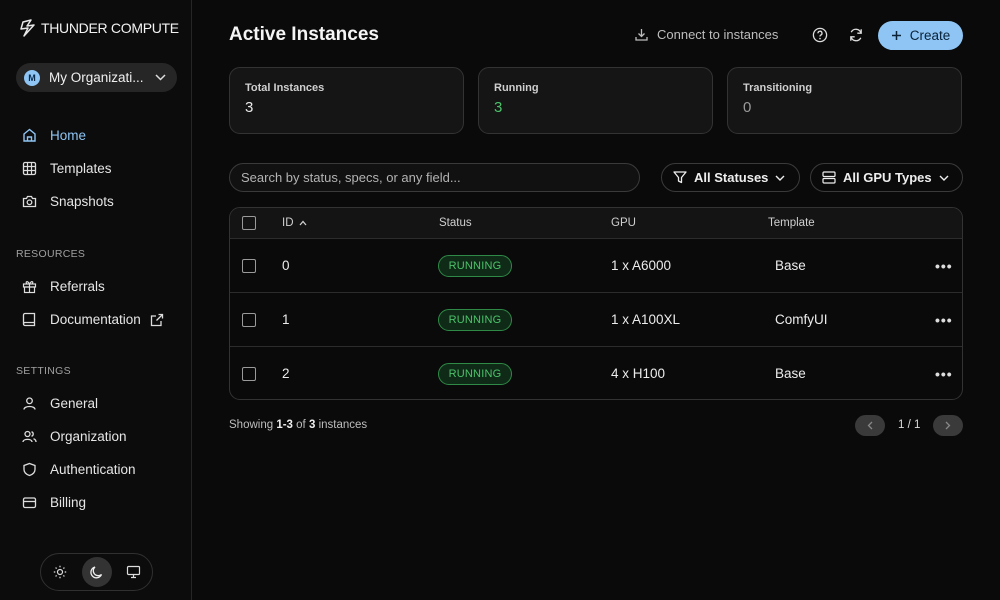 This screenshot has width=1000, height=600. I want to click on sidebar-item-snapshots: Snapshots, so click(68, 201).